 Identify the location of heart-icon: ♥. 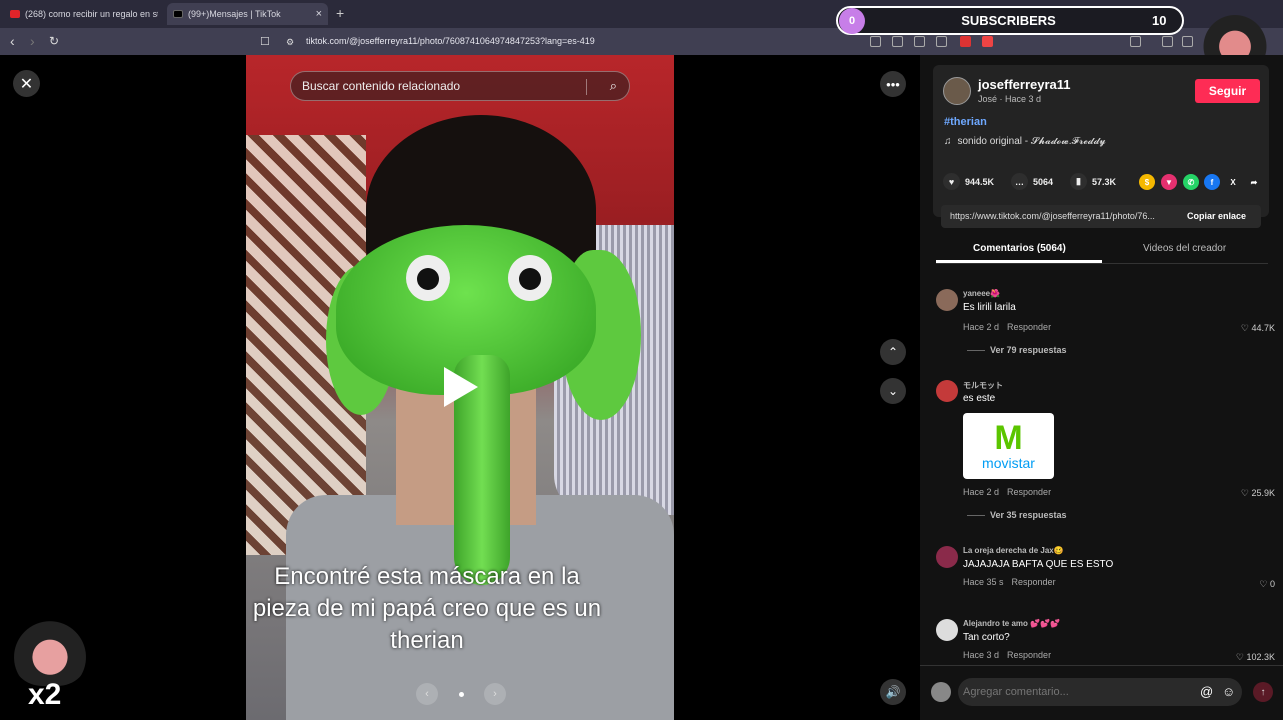
(951, 181).